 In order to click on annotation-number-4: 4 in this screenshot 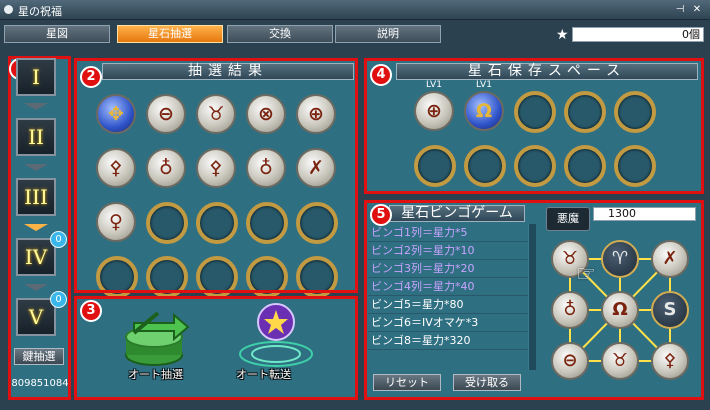, I will do `click(381, 75)`.